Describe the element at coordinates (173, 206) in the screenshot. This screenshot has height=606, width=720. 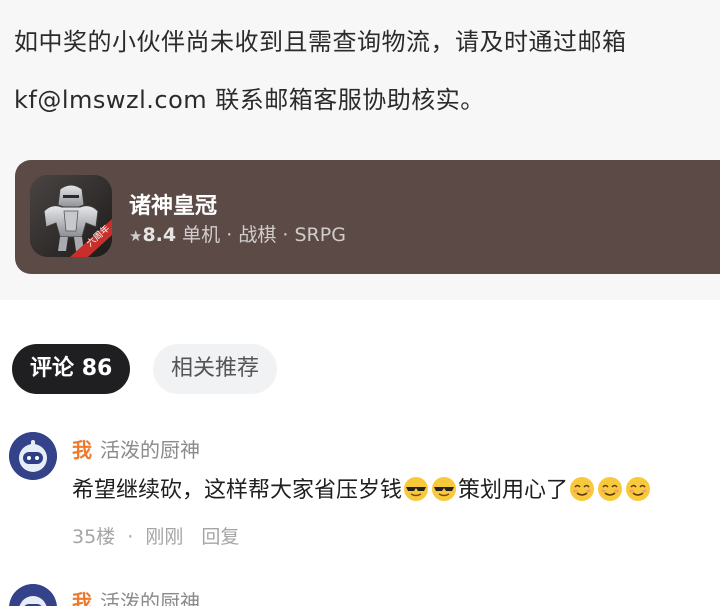
I see `game-title: 诸神皇冠` at that location.